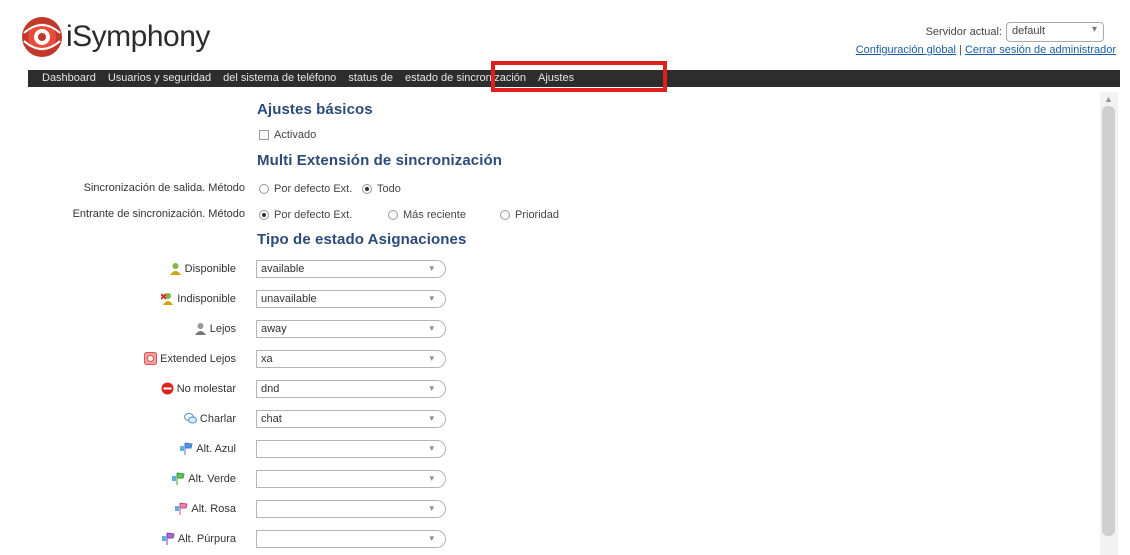 The height and width of the screenshot is (555, 1130). I want to click on blue-flag-icon, so click(186, 448).